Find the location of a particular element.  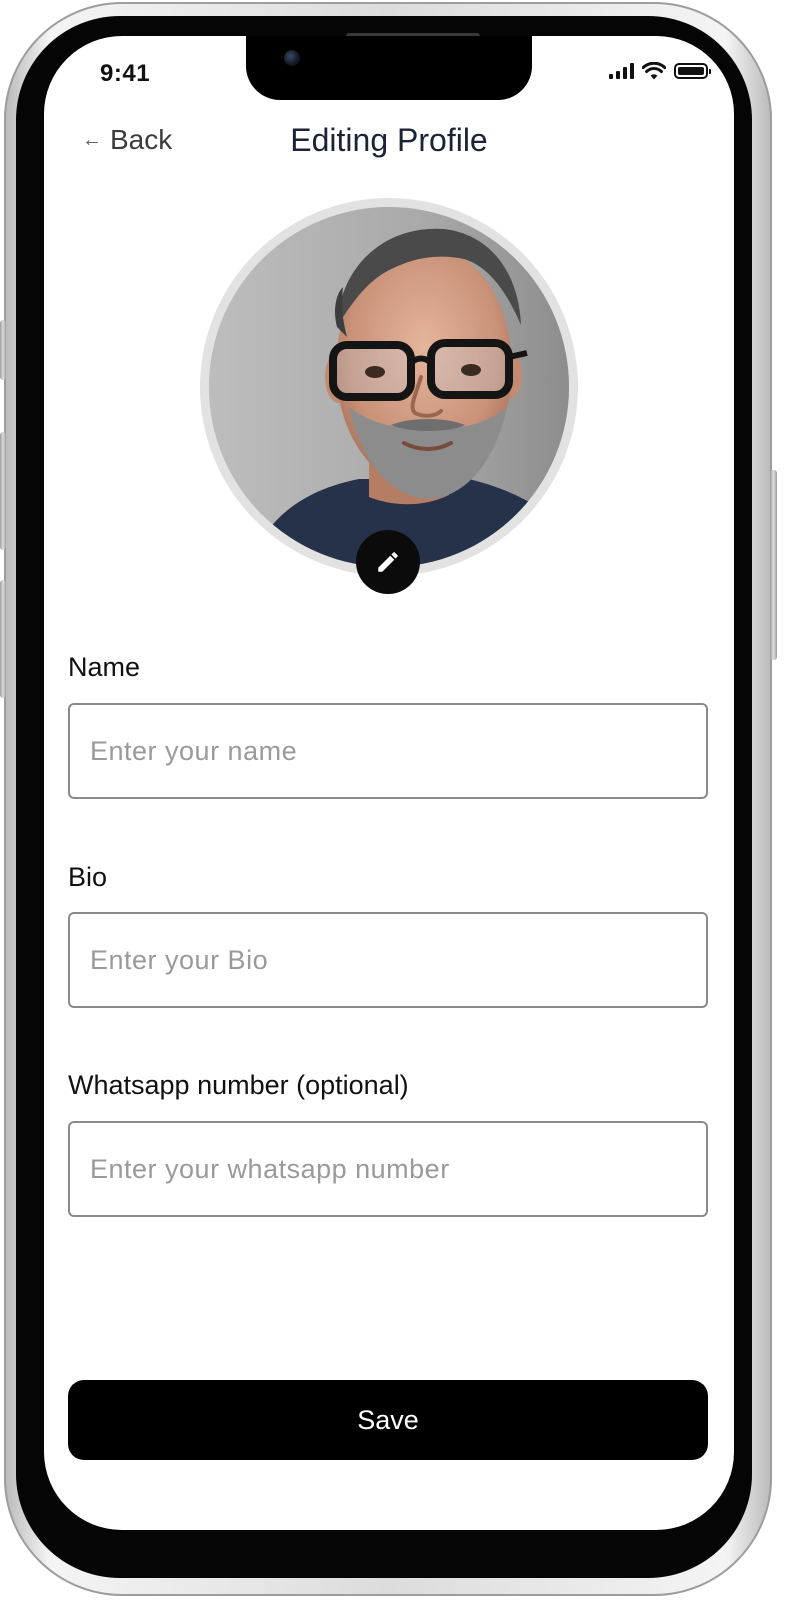

front-camera-icon is located at coordinates (292, 58).